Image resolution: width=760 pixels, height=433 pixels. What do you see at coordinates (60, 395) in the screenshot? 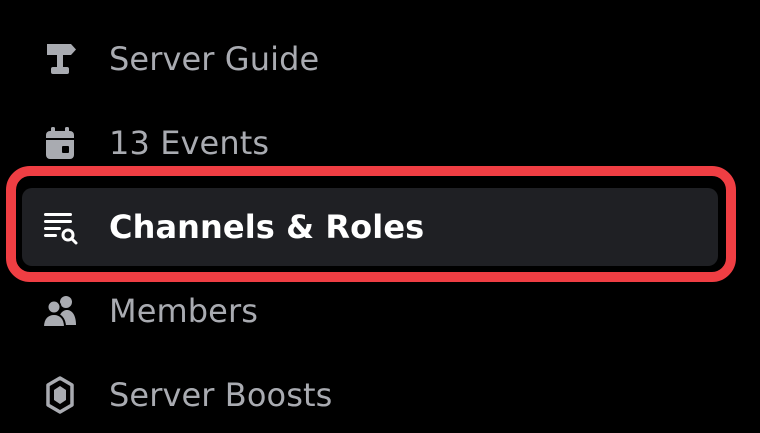
I see `boost-gem-icon` at bounding box center [60, 395].